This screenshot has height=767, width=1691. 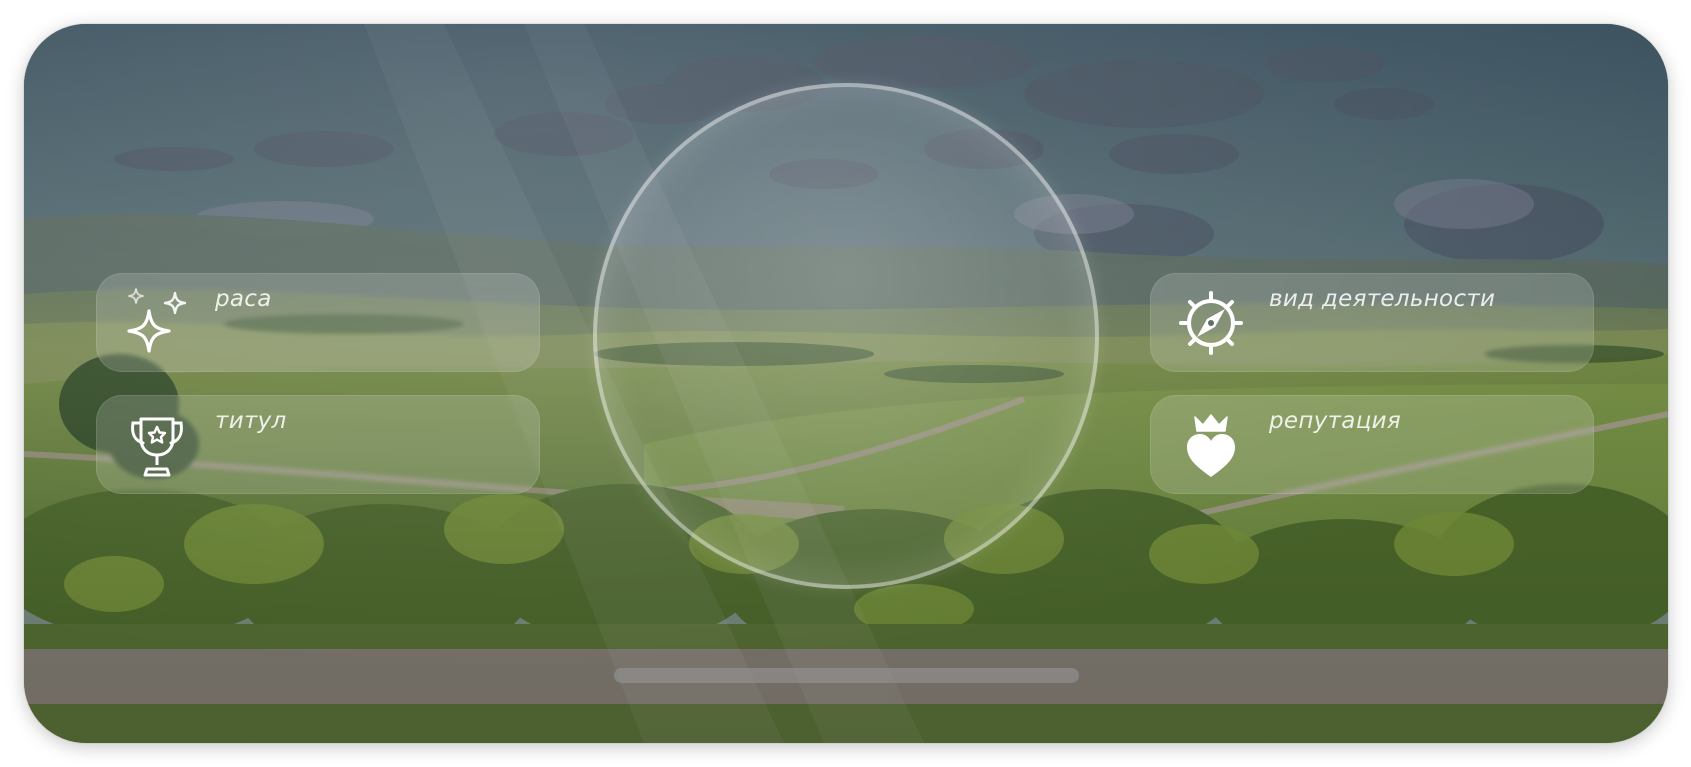 I want to click on crowned-heart-icon, so click(x=1211, y=445).